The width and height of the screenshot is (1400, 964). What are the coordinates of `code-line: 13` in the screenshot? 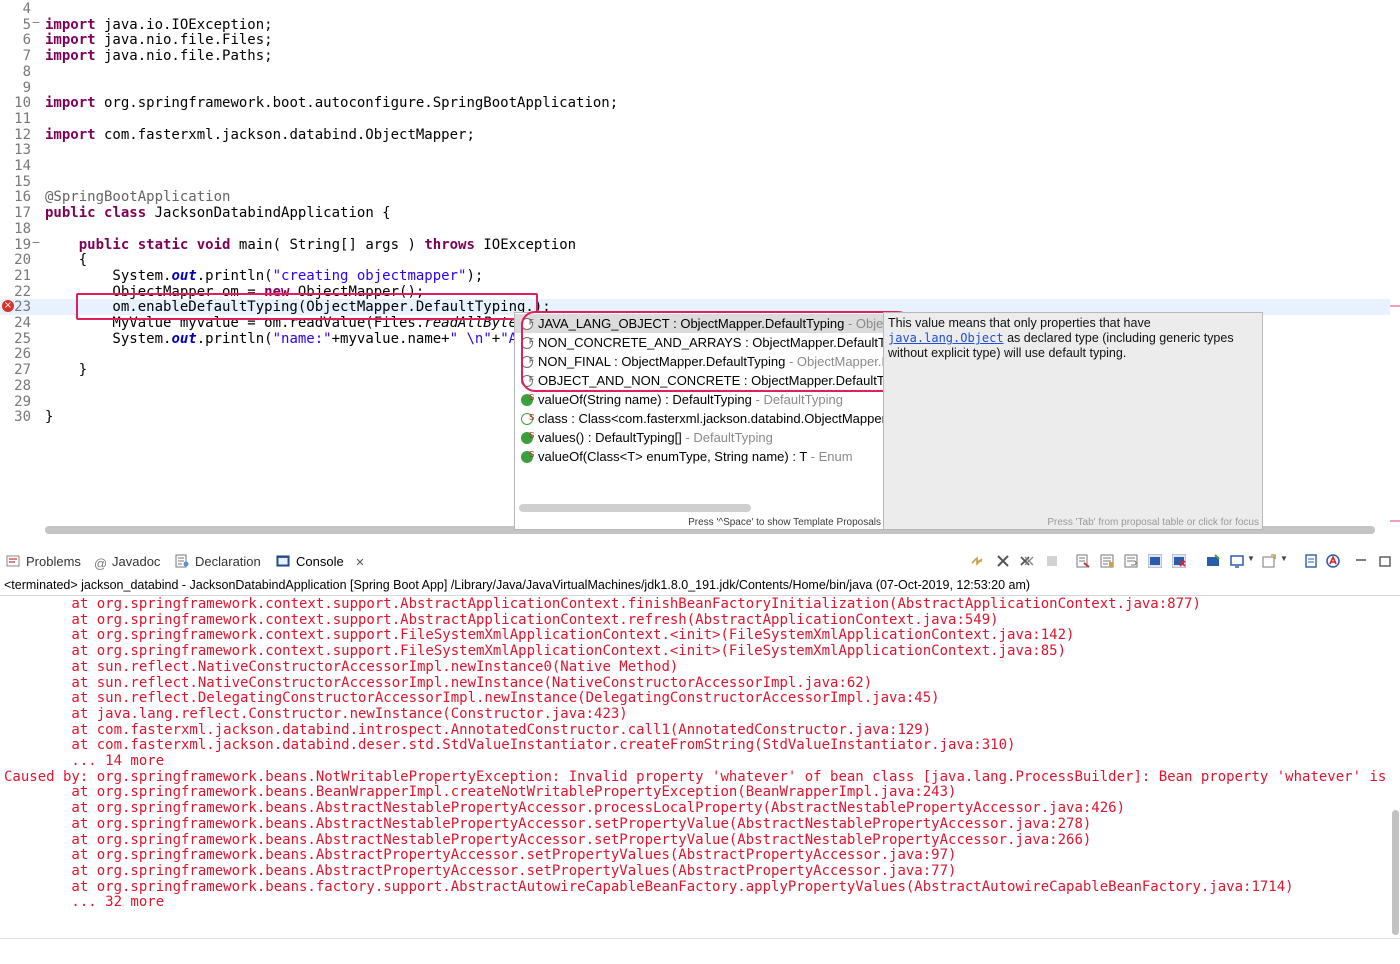 It's located at (695, 150).